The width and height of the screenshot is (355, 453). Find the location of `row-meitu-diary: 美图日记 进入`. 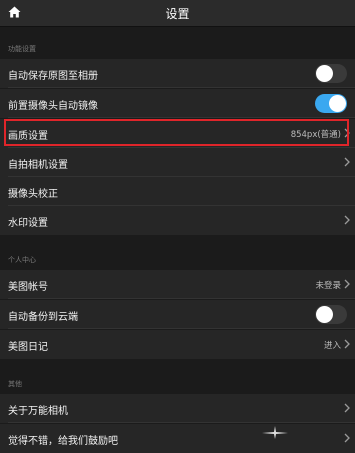

row-meitu-diary: 美图日记 进入 is located at coordinates (177, 344).